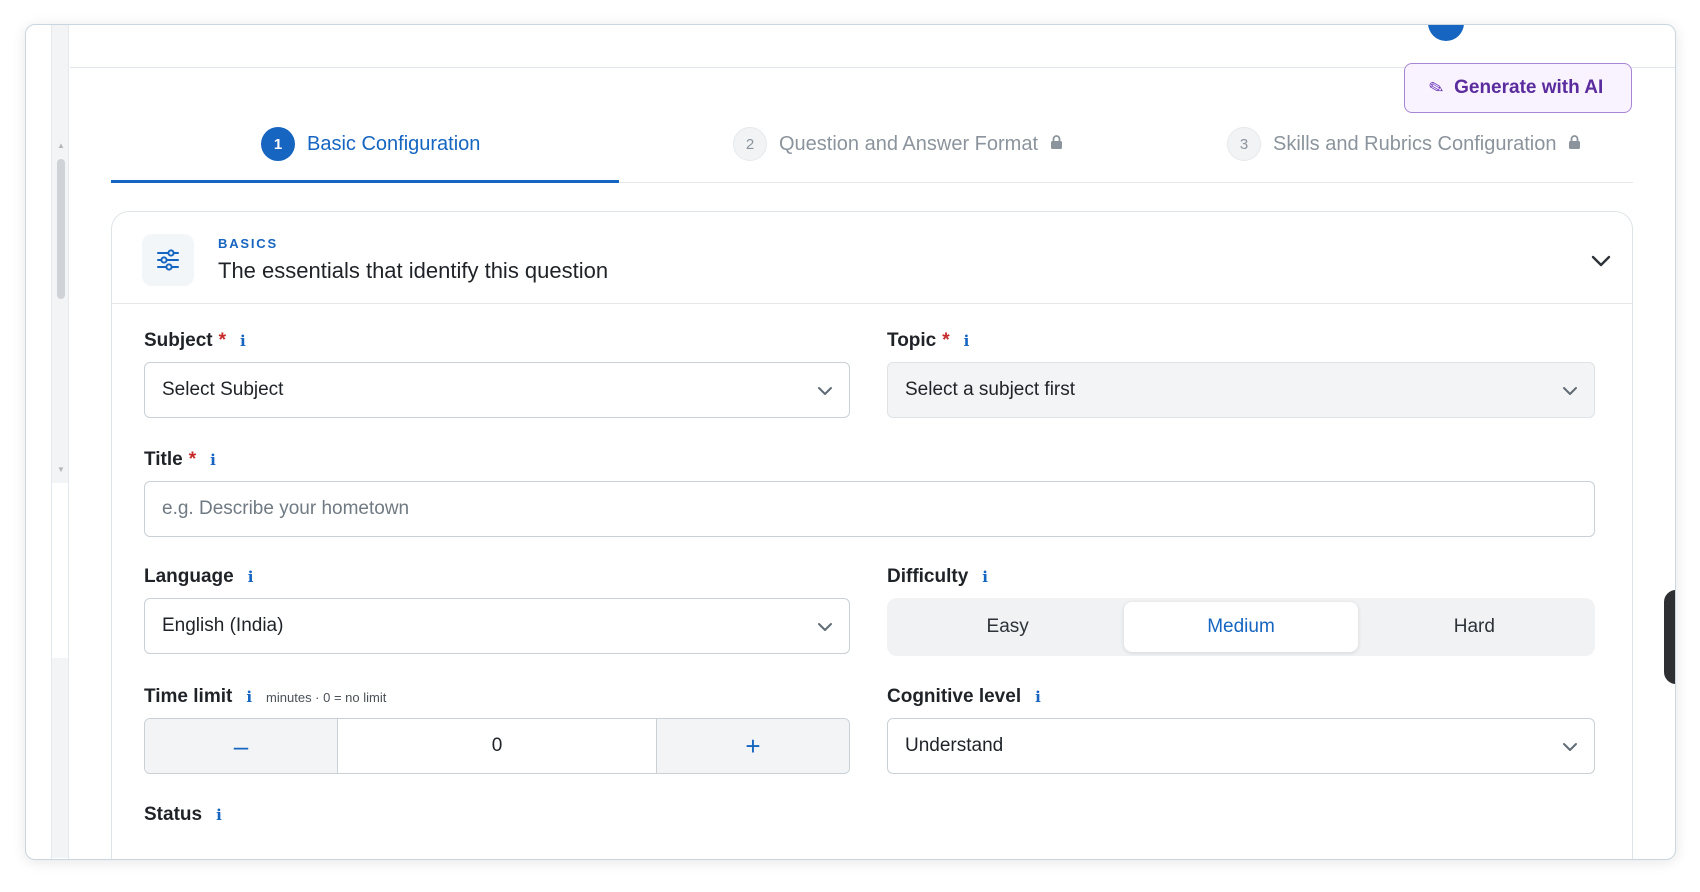 The image size is (1700, 892). I want to click on generate-with-ai-label: Generate with AI, so click(1529, 87).